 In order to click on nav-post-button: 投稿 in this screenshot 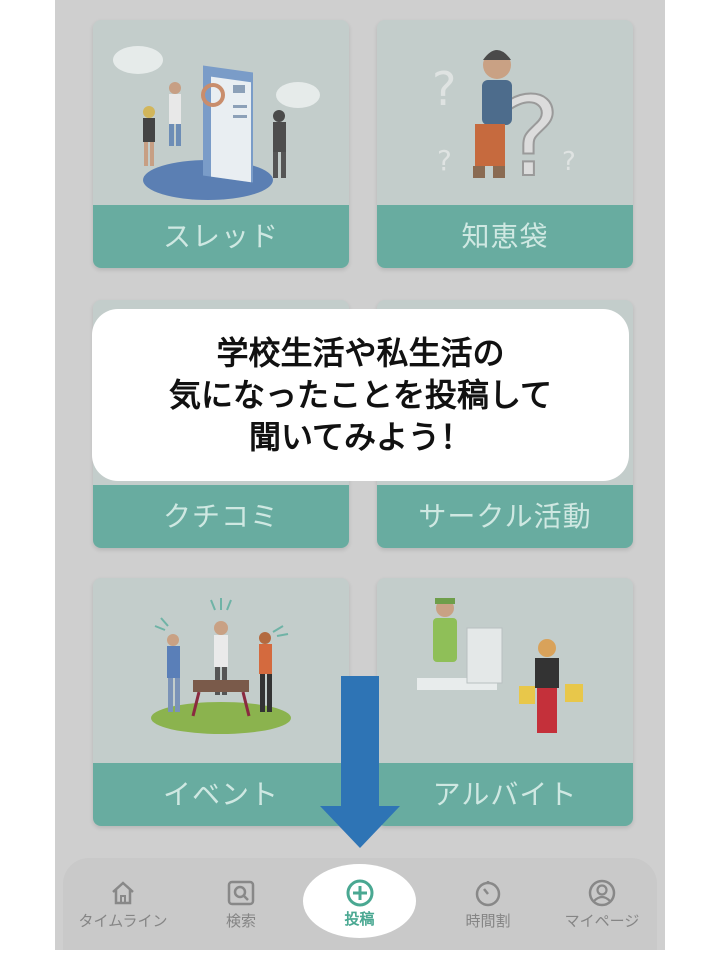, I will do `click(359, 901)`.